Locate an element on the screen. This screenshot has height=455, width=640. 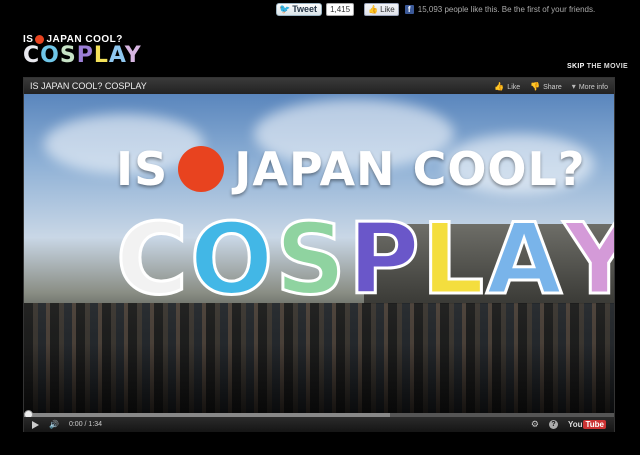
site-logo: IS JAPAN COOL? COSPLAY is located at coordinates (82, 50).